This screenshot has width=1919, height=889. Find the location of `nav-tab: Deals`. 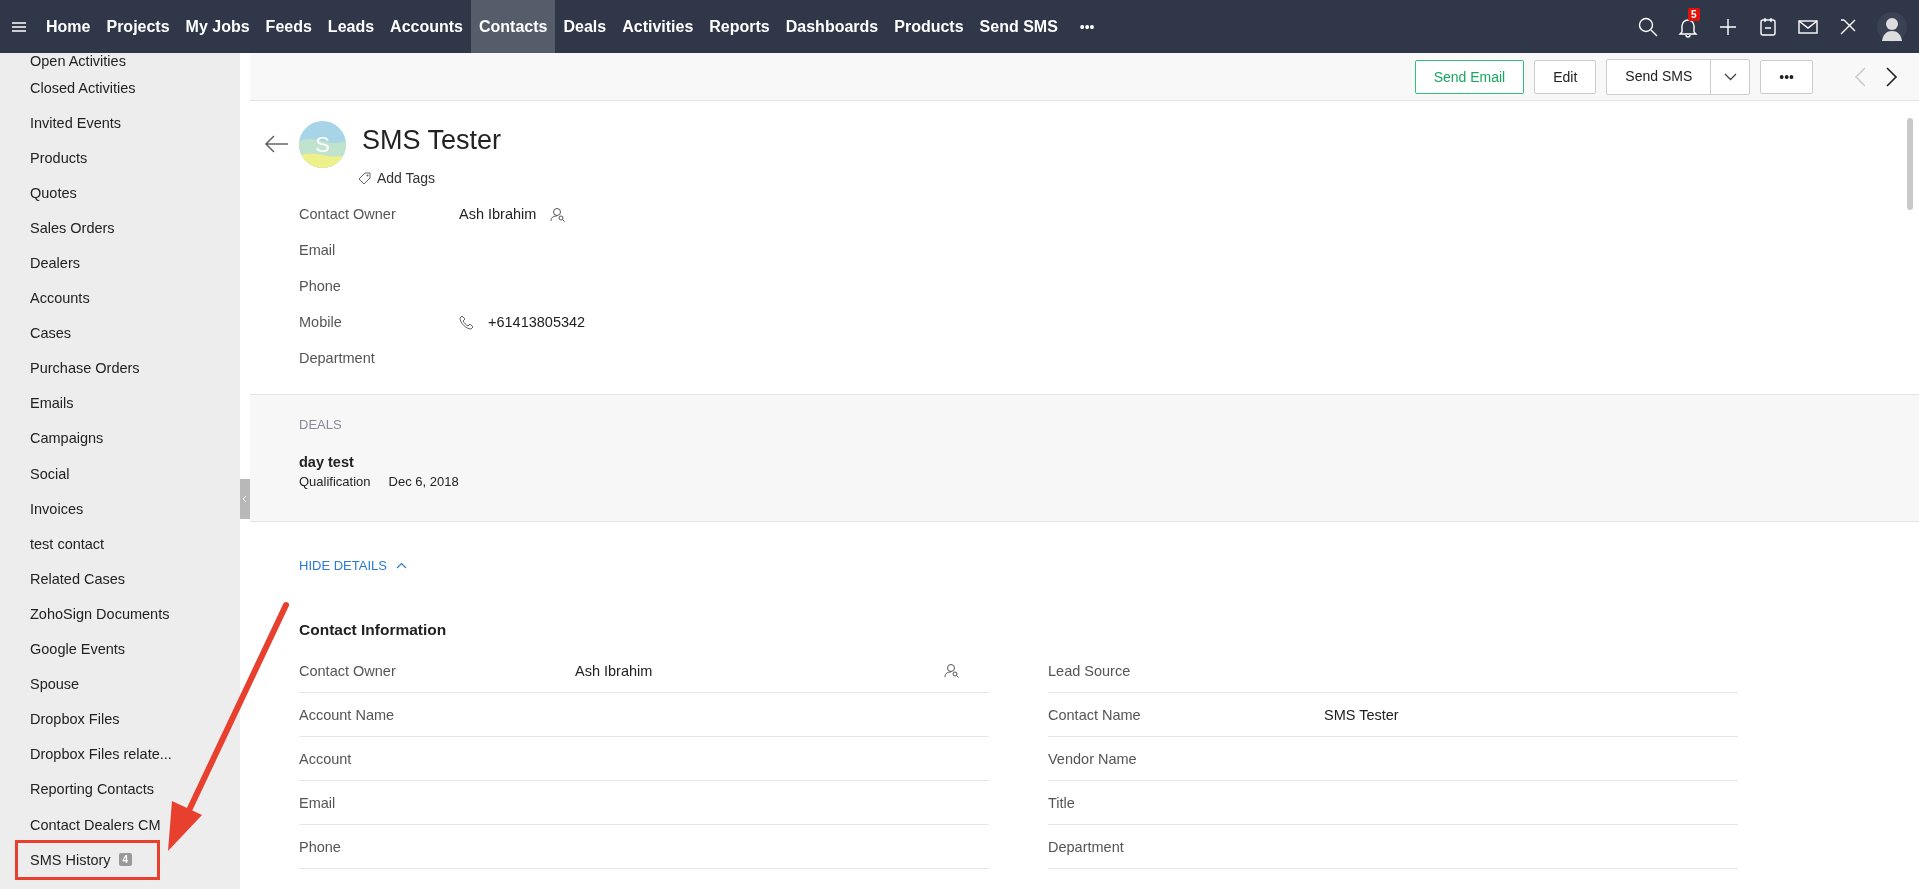

nav-tab: Deals is located at coordinates (585, 26).